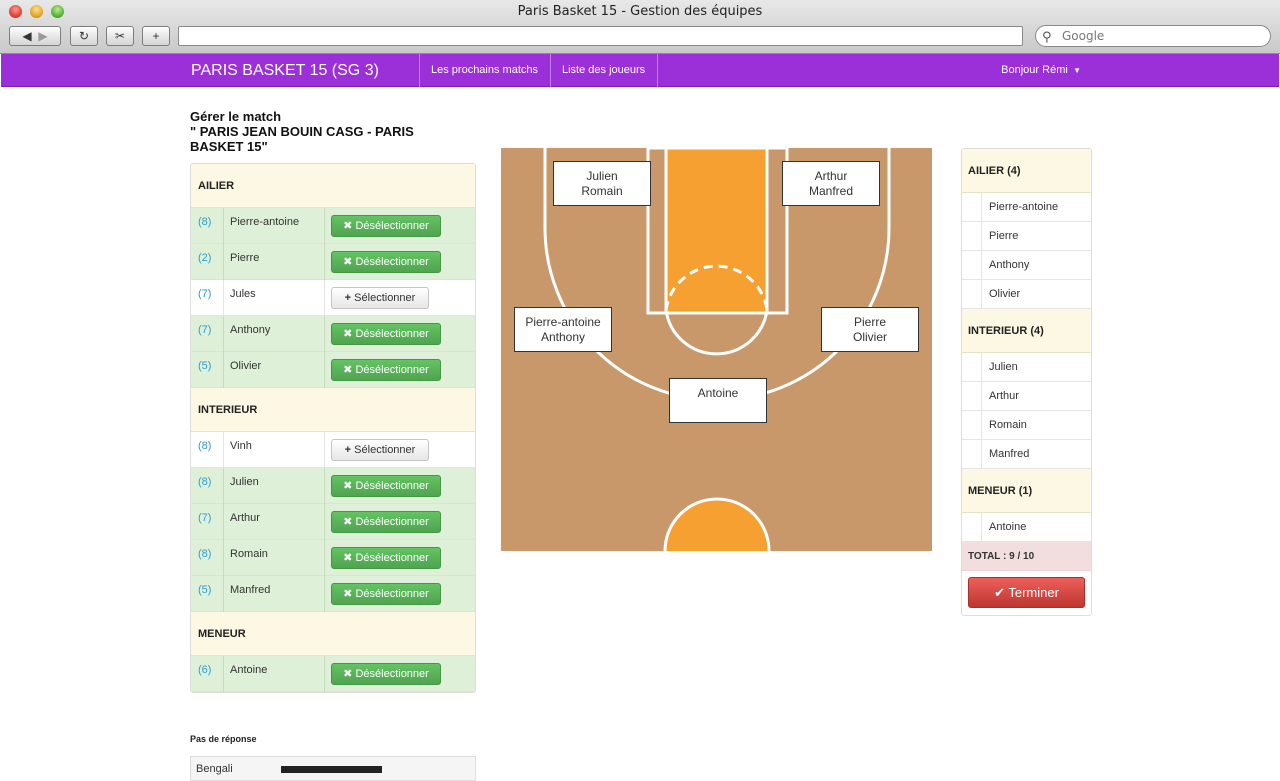  What do you see at coordinates (84, 36) in the screenshot?
I see `reload-button: ↻` at bounding box center [84, 36].